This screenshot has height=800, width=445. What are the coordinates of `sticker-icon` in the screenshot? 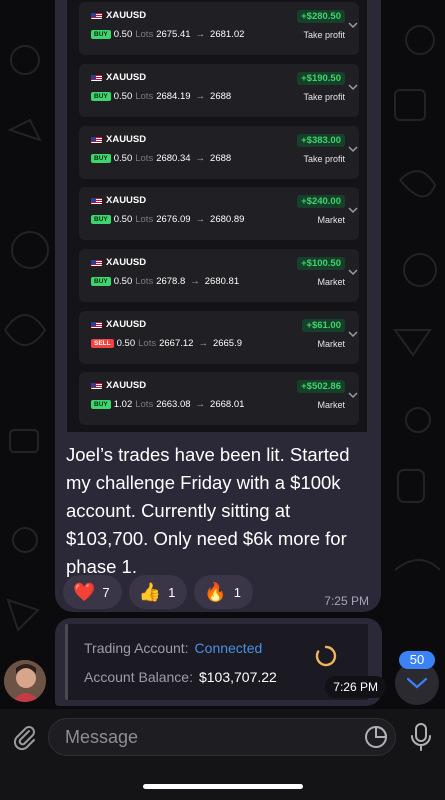 It's located at (376, 737).